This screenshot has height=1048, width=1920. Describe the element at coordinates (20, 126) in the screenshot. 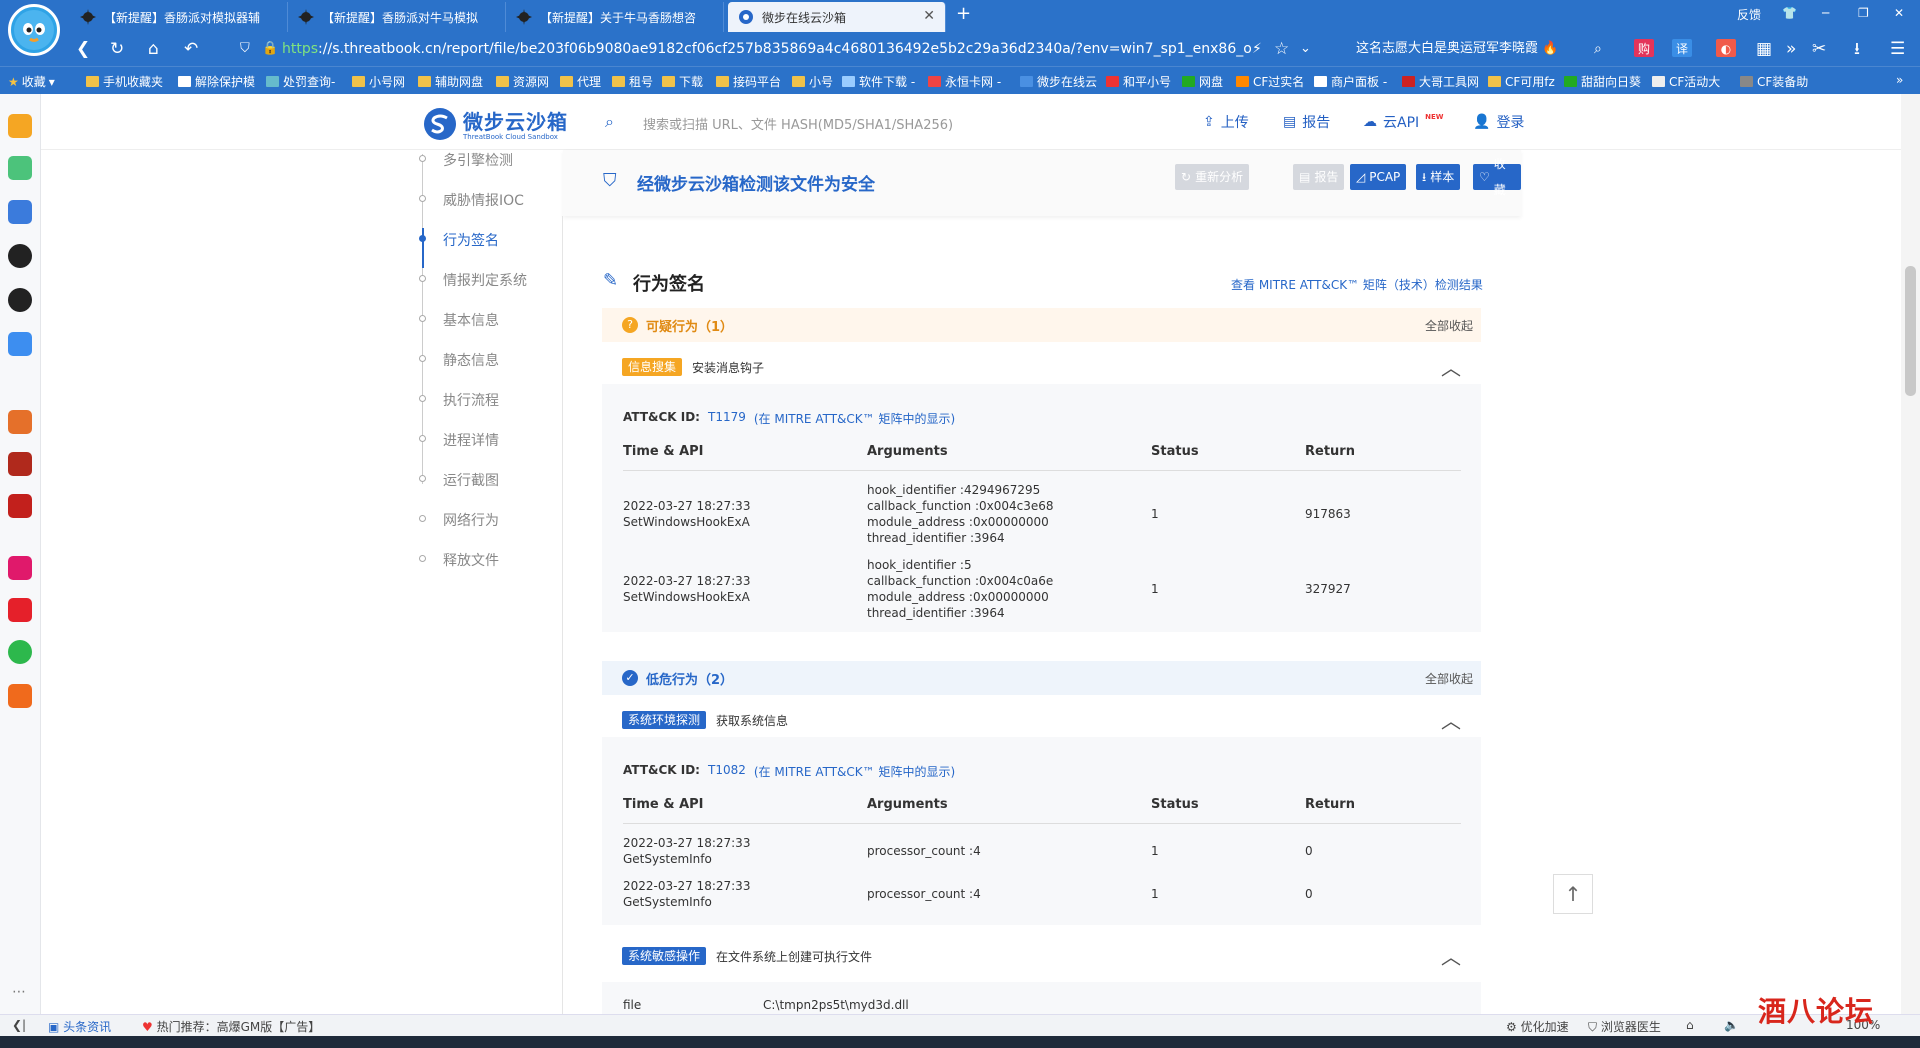

I see `favorites-icon` at that location.